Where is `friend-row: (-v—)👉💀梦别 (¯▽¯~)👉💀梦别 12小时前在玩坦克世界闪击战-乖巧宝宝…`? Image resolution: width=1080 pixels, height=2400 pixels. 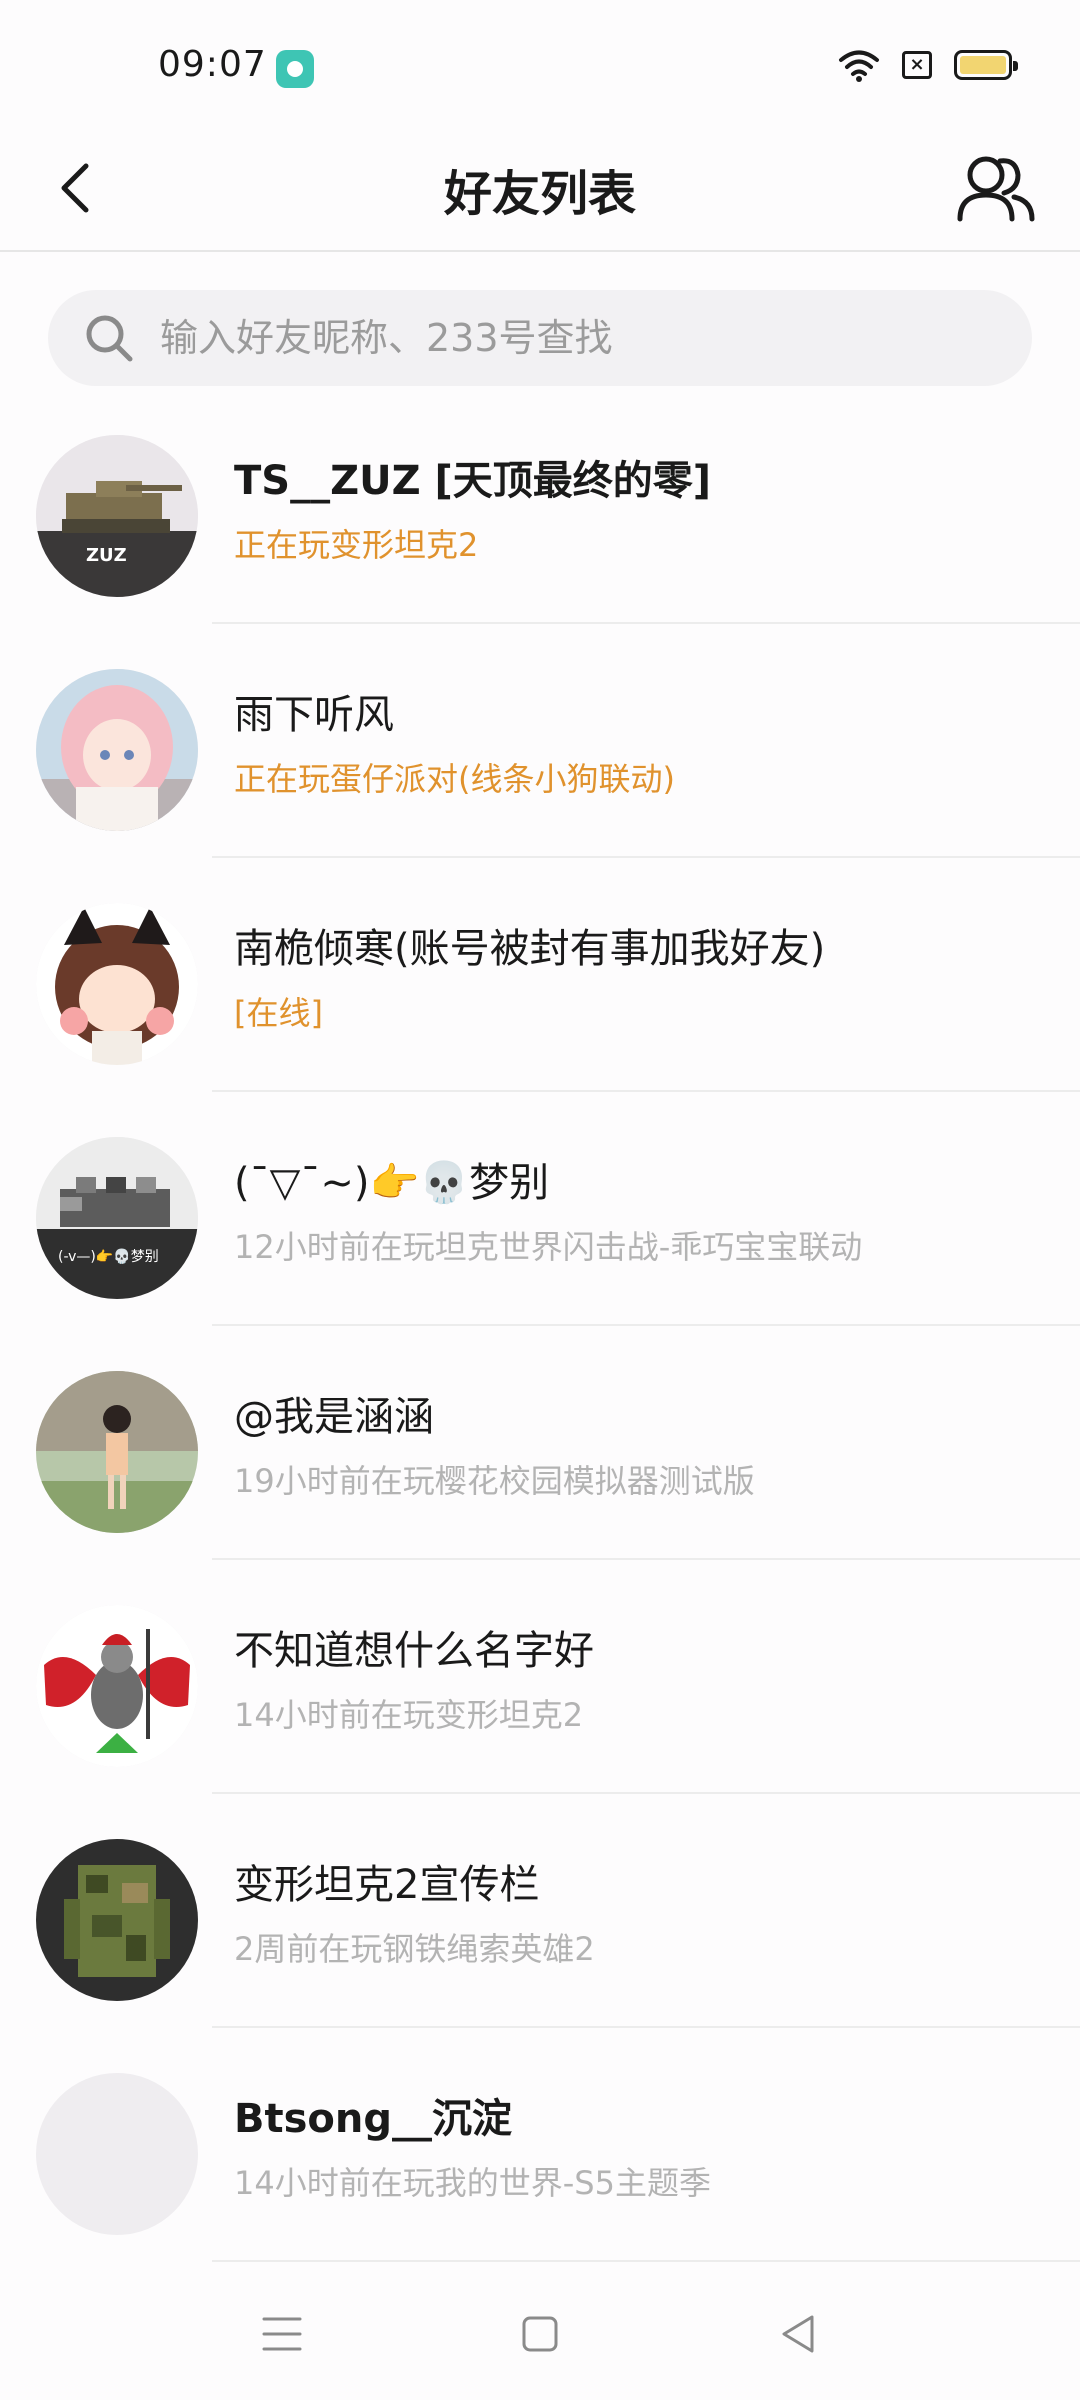
friend-row: (-v—)👉💀梦别 (¯▽¯~)👉💀梦别 12小时前在玩坦克世界闪击战-乖巧宝宝… is located at coordinates (540, 1209).